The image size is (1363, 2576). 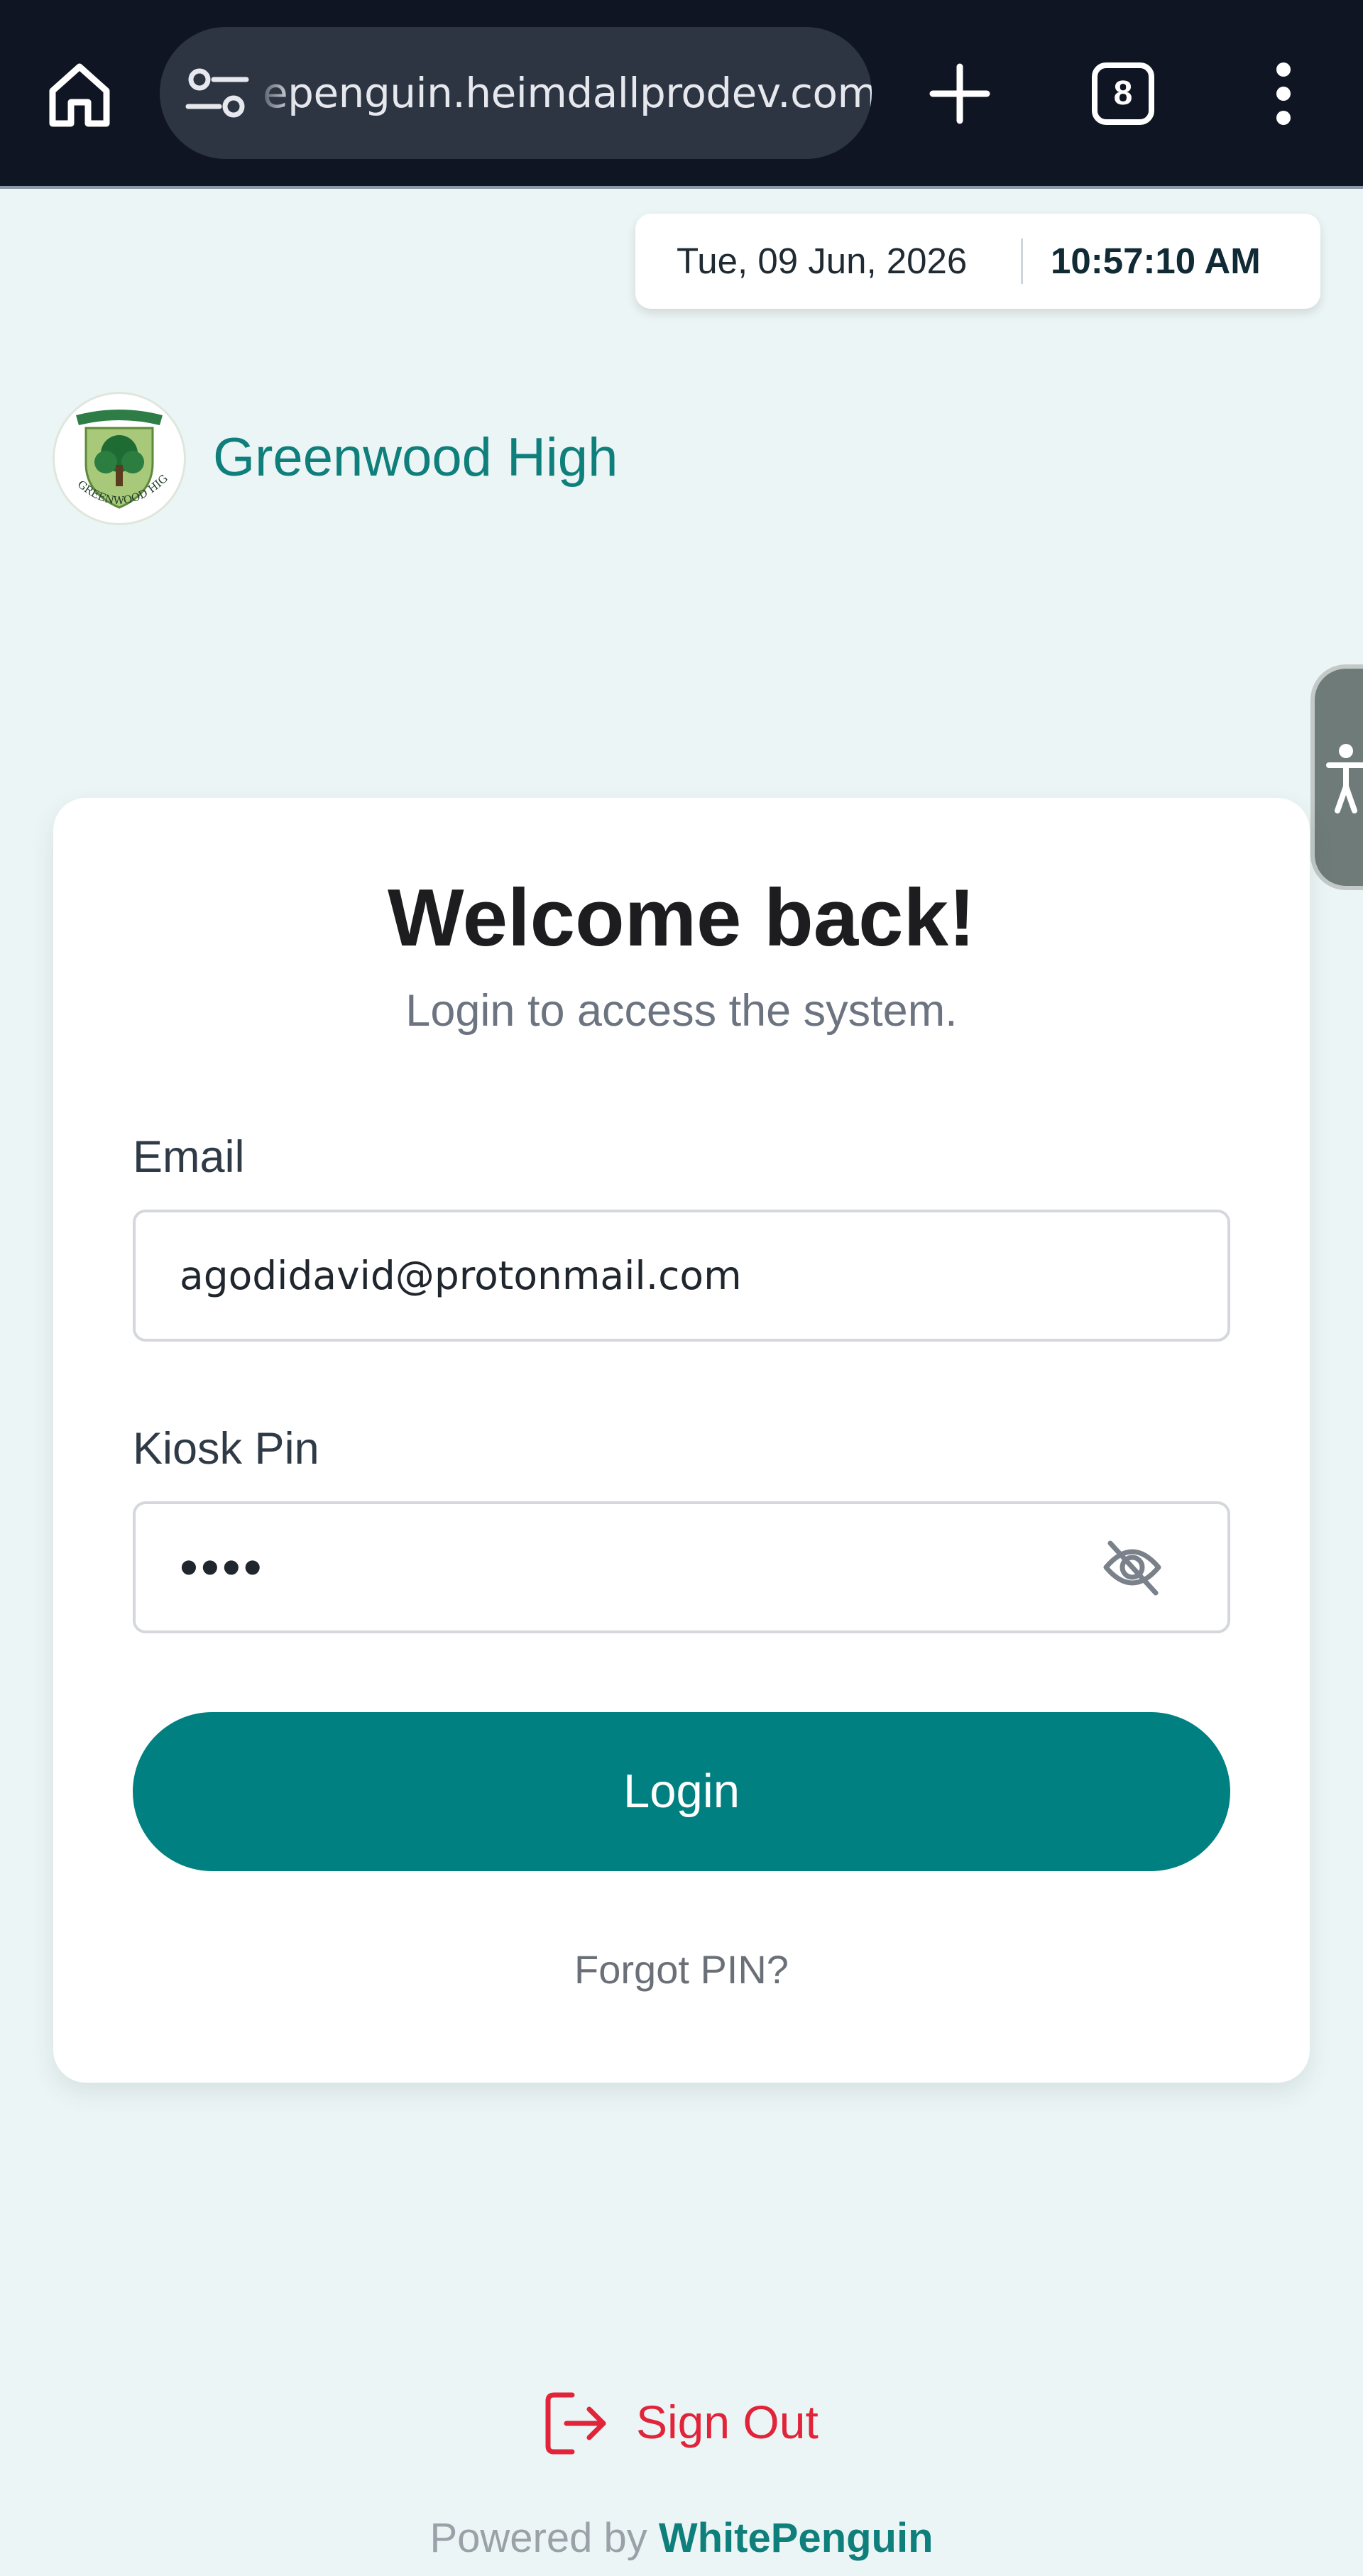 I want to click on powered-by: Powered by WhitePenguin, so click(x=681, y=2538).